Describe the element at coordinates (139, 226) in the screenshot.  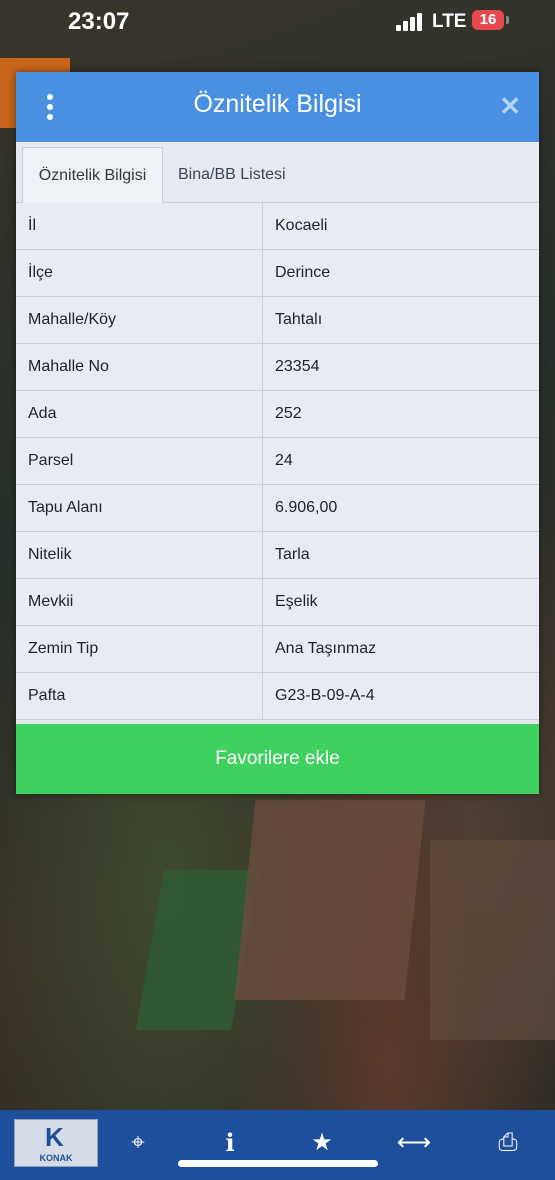
I see `row-key: İl` at that location.